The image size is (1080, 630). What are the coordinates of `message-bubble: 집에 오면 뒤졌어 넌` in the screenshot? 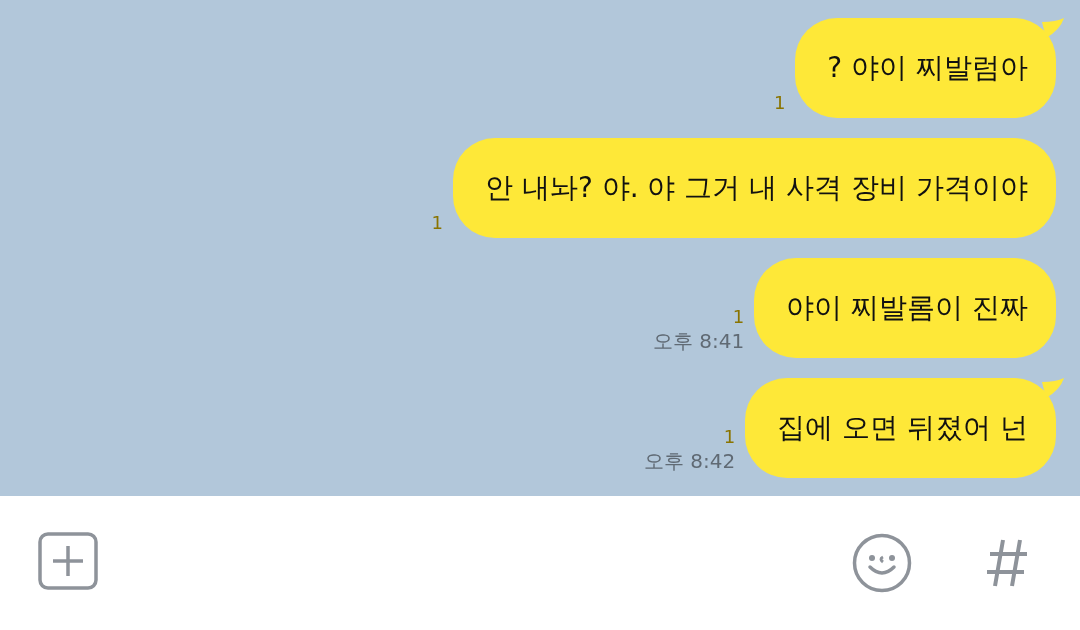 It's located at (900, 428).